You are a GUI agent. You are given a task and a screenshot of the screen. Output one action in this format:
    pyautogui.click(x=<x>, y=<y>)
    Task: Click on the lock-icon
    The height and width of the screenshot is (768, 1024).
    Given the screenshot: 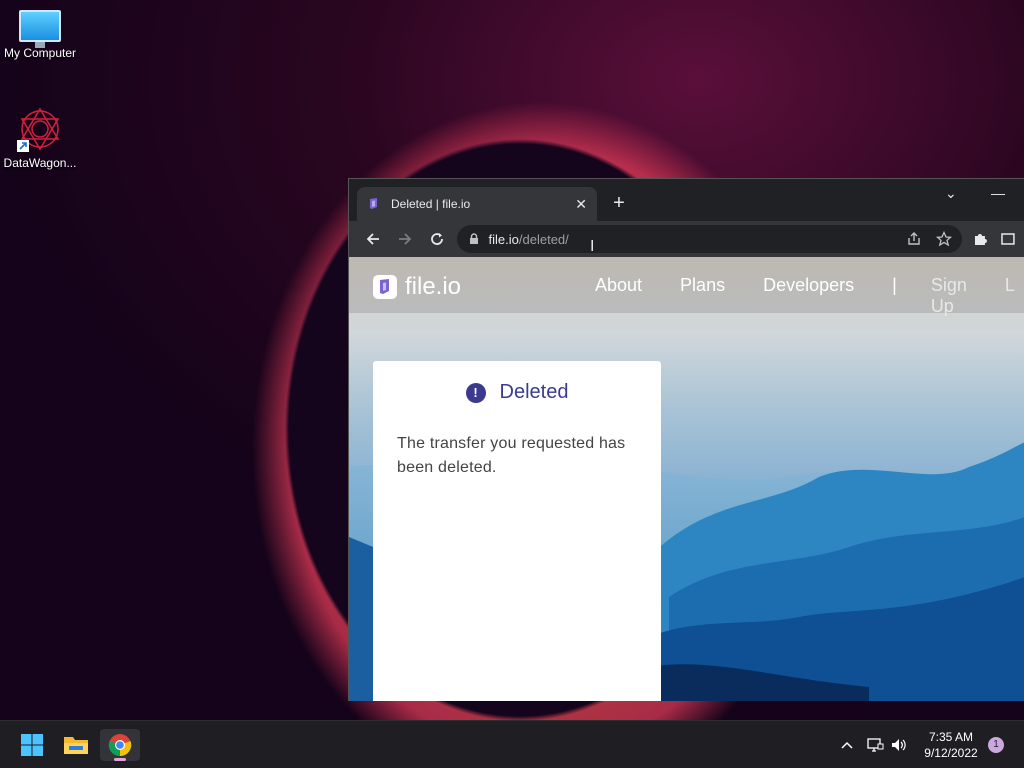 What is the action you would take?
    pyautogui.click(x=473, y=238)
    